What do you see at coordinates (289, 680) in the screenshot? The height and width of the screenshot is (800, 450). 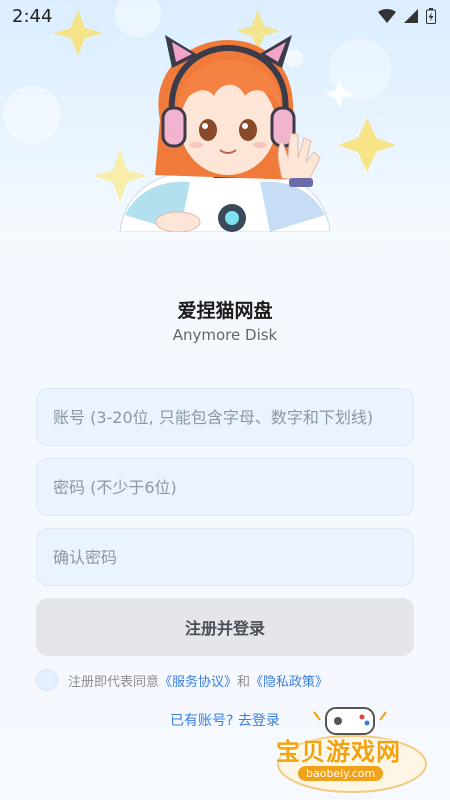 I see `privacy-link: 《隐私政策》` at bounding box center [289, 680].